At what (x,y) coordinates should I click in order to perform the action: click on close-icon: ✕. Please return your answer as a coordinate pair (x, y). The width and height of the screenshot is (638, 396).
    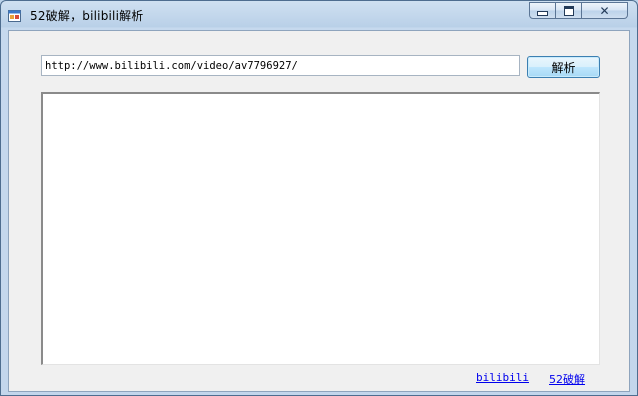
    Looking at the image, I should click on (604, 10).